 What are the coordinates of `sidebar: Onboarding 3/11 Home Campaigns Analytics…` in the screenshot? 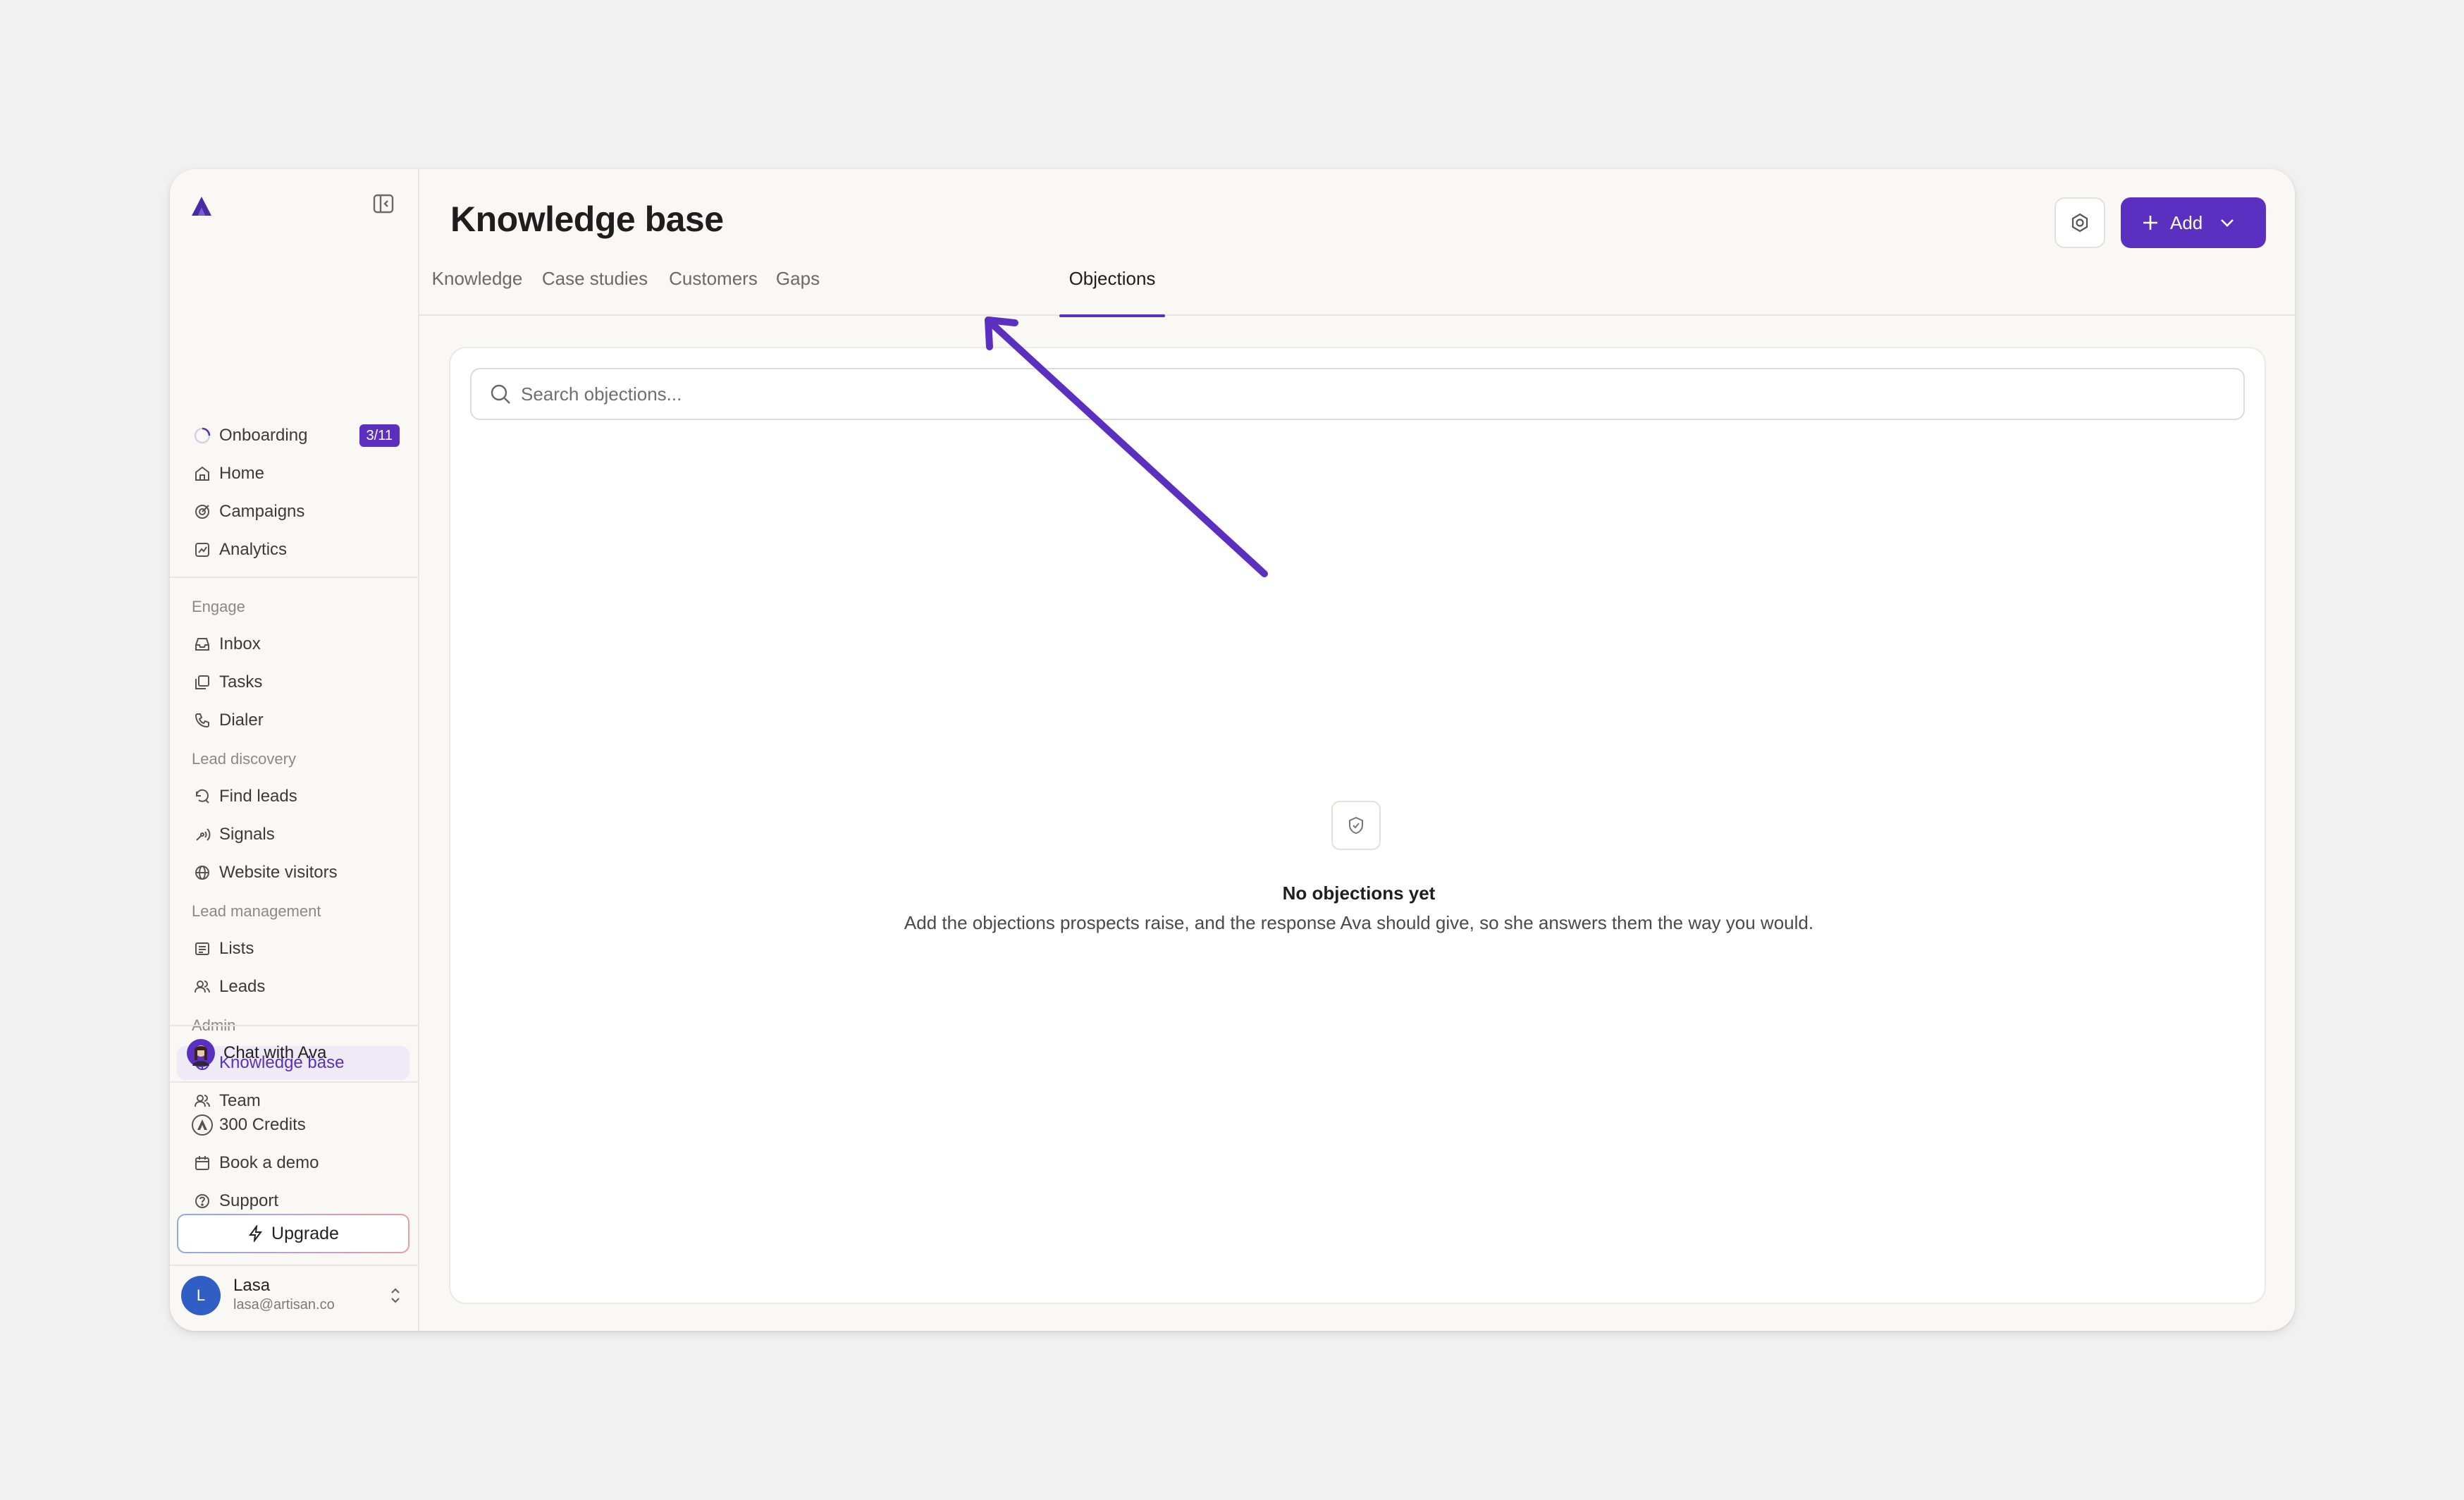 It's located at (294, 750).